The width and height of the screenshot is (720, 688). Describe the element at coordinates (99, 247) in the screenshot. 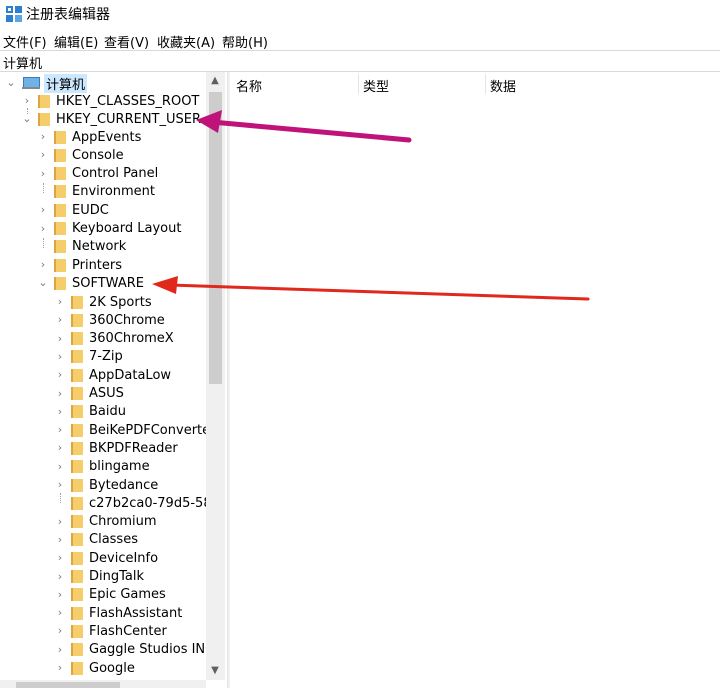

I see `tree-label: Network` at that location.